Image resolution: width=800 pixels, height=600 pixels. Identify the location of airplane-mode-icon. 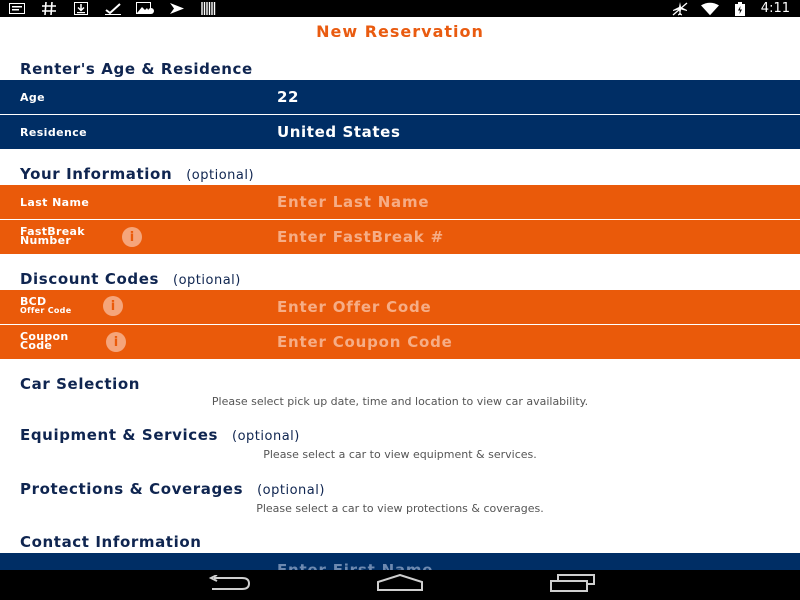
(680, 8).